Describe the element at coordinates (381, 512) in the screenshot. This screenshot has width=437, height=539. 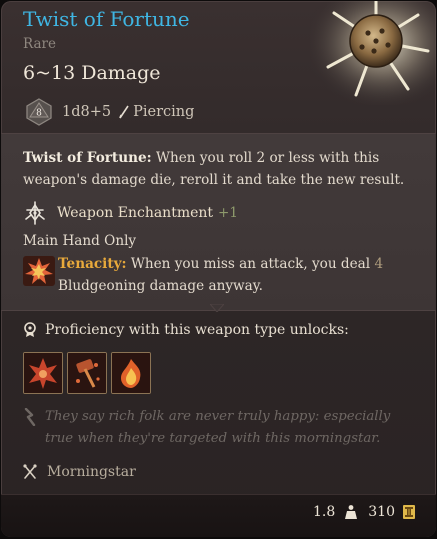
I see `item-value: 310` at that location.